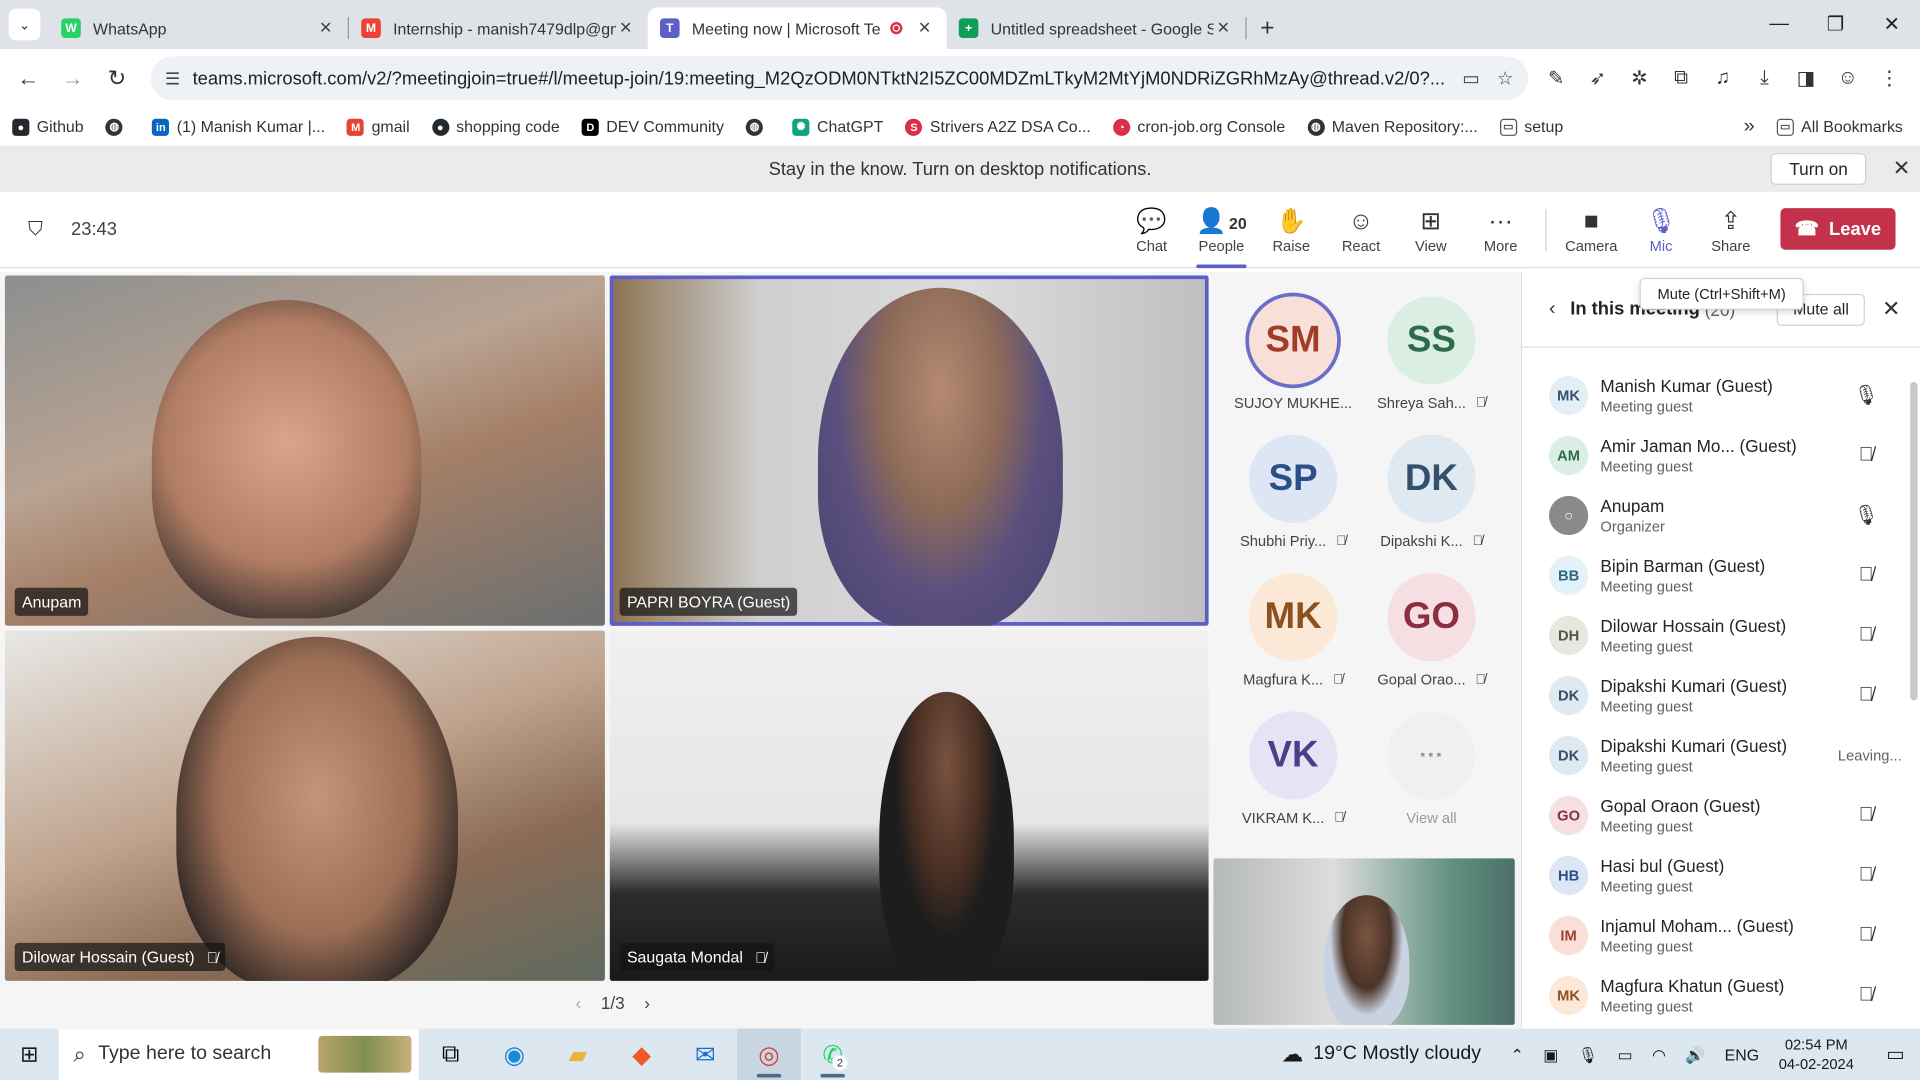  What do you see at coordinates (1721, 395) in the screenshot?
I see `participant-row: MK Manish Kumar (Guest) Meeting guest 🎙` at bounding box center [1721, 395].